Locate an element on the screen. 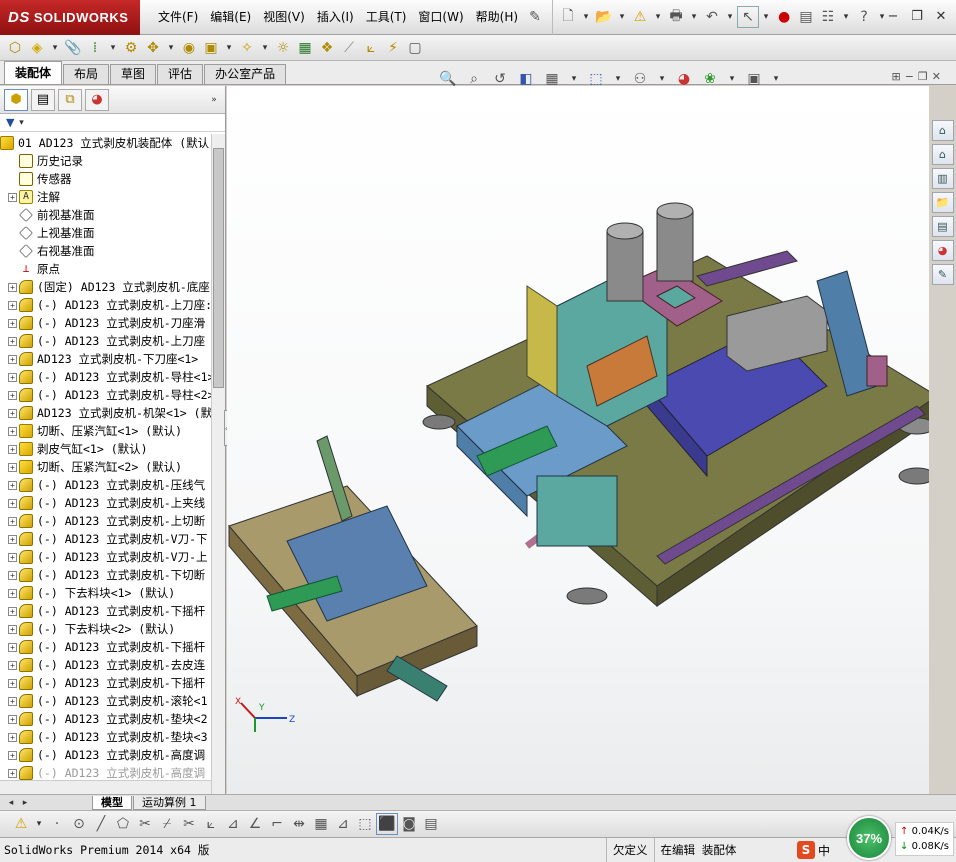 Image resolution: width=956 pixels, height=862 pixels. box-icon: ⬚ is located at coordinates (365, 824).